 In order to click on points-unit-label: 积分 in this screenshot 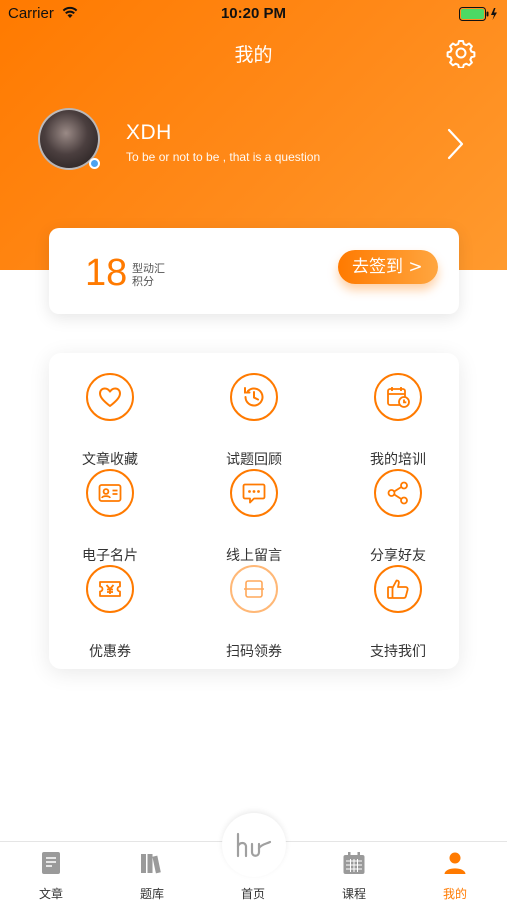, I will do `click(143, 281)`.